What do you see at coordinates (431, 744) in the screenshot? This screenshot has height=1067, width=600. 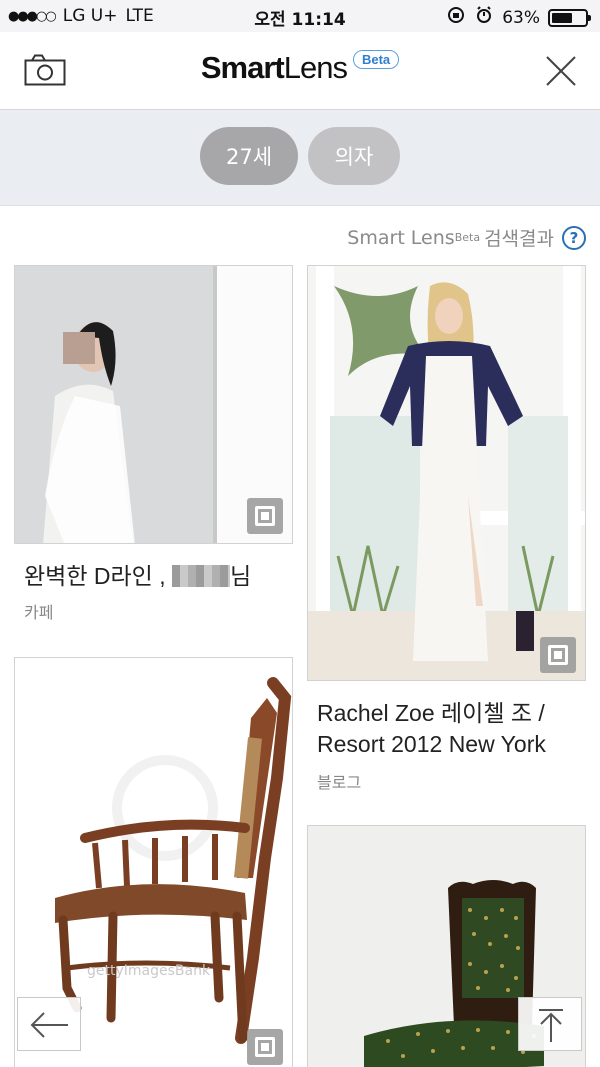 I see `result-title-line2: Resort 2012 New York` at bounding box center [431, 744].